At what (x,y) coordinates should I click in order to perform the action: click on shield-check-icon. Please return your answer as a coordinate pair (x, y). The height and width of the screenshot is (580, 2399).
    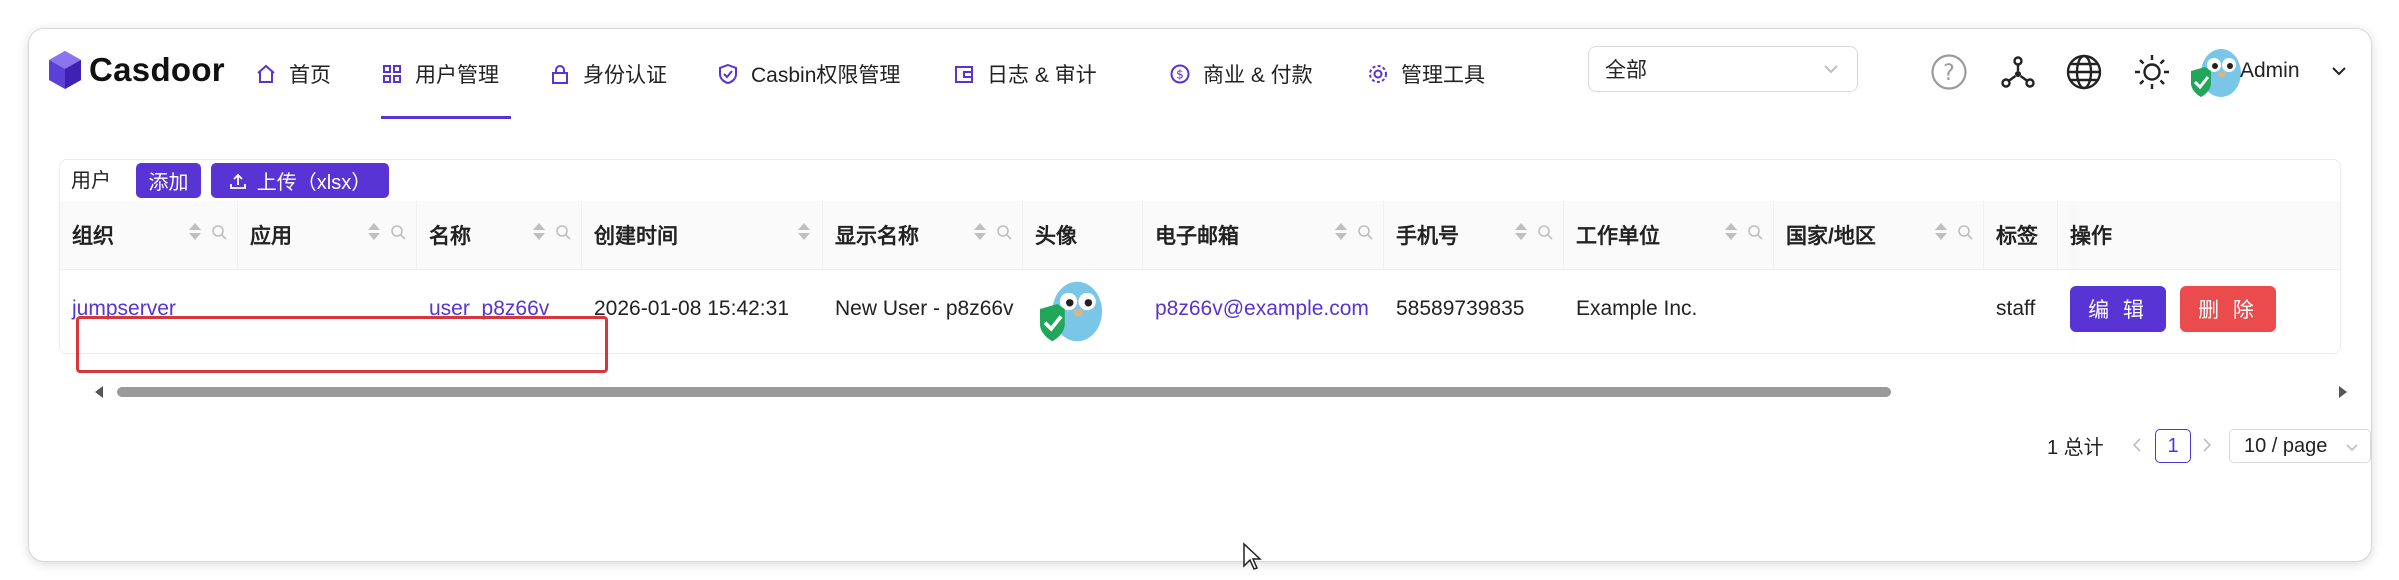
    Looking at the image, I should click on (728, 74).